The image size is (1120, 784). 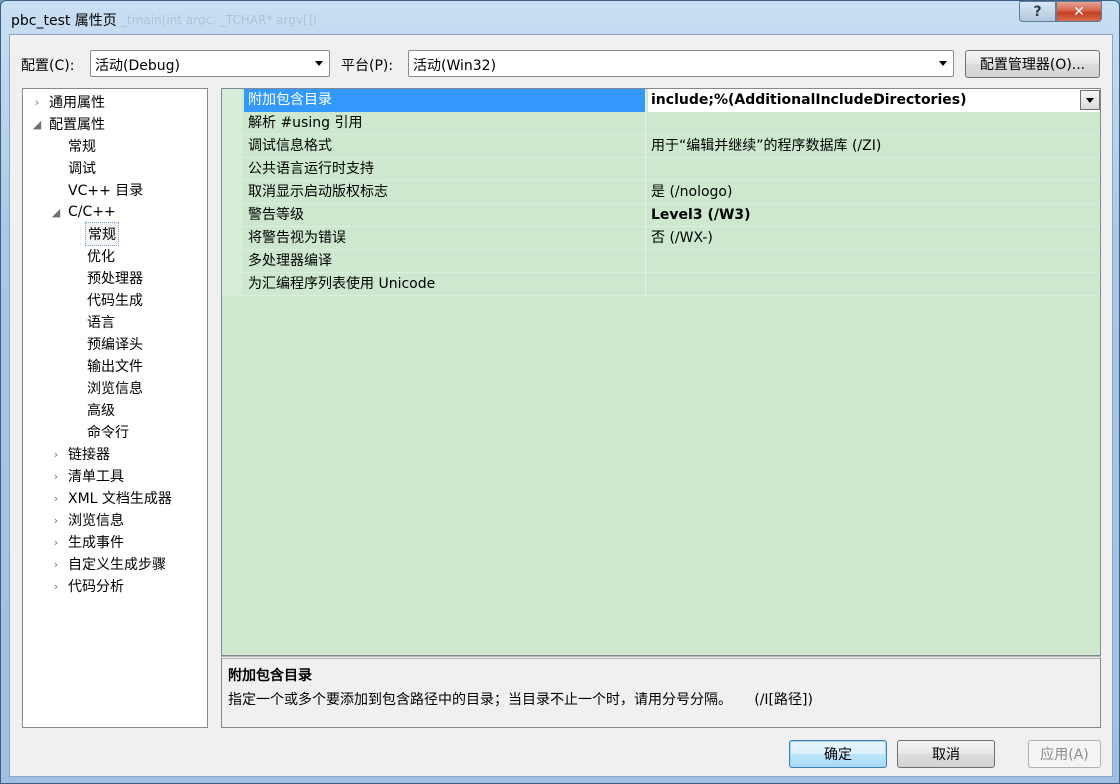 I want to click on tree-item-label: 调试, so click(x=82, y=169).